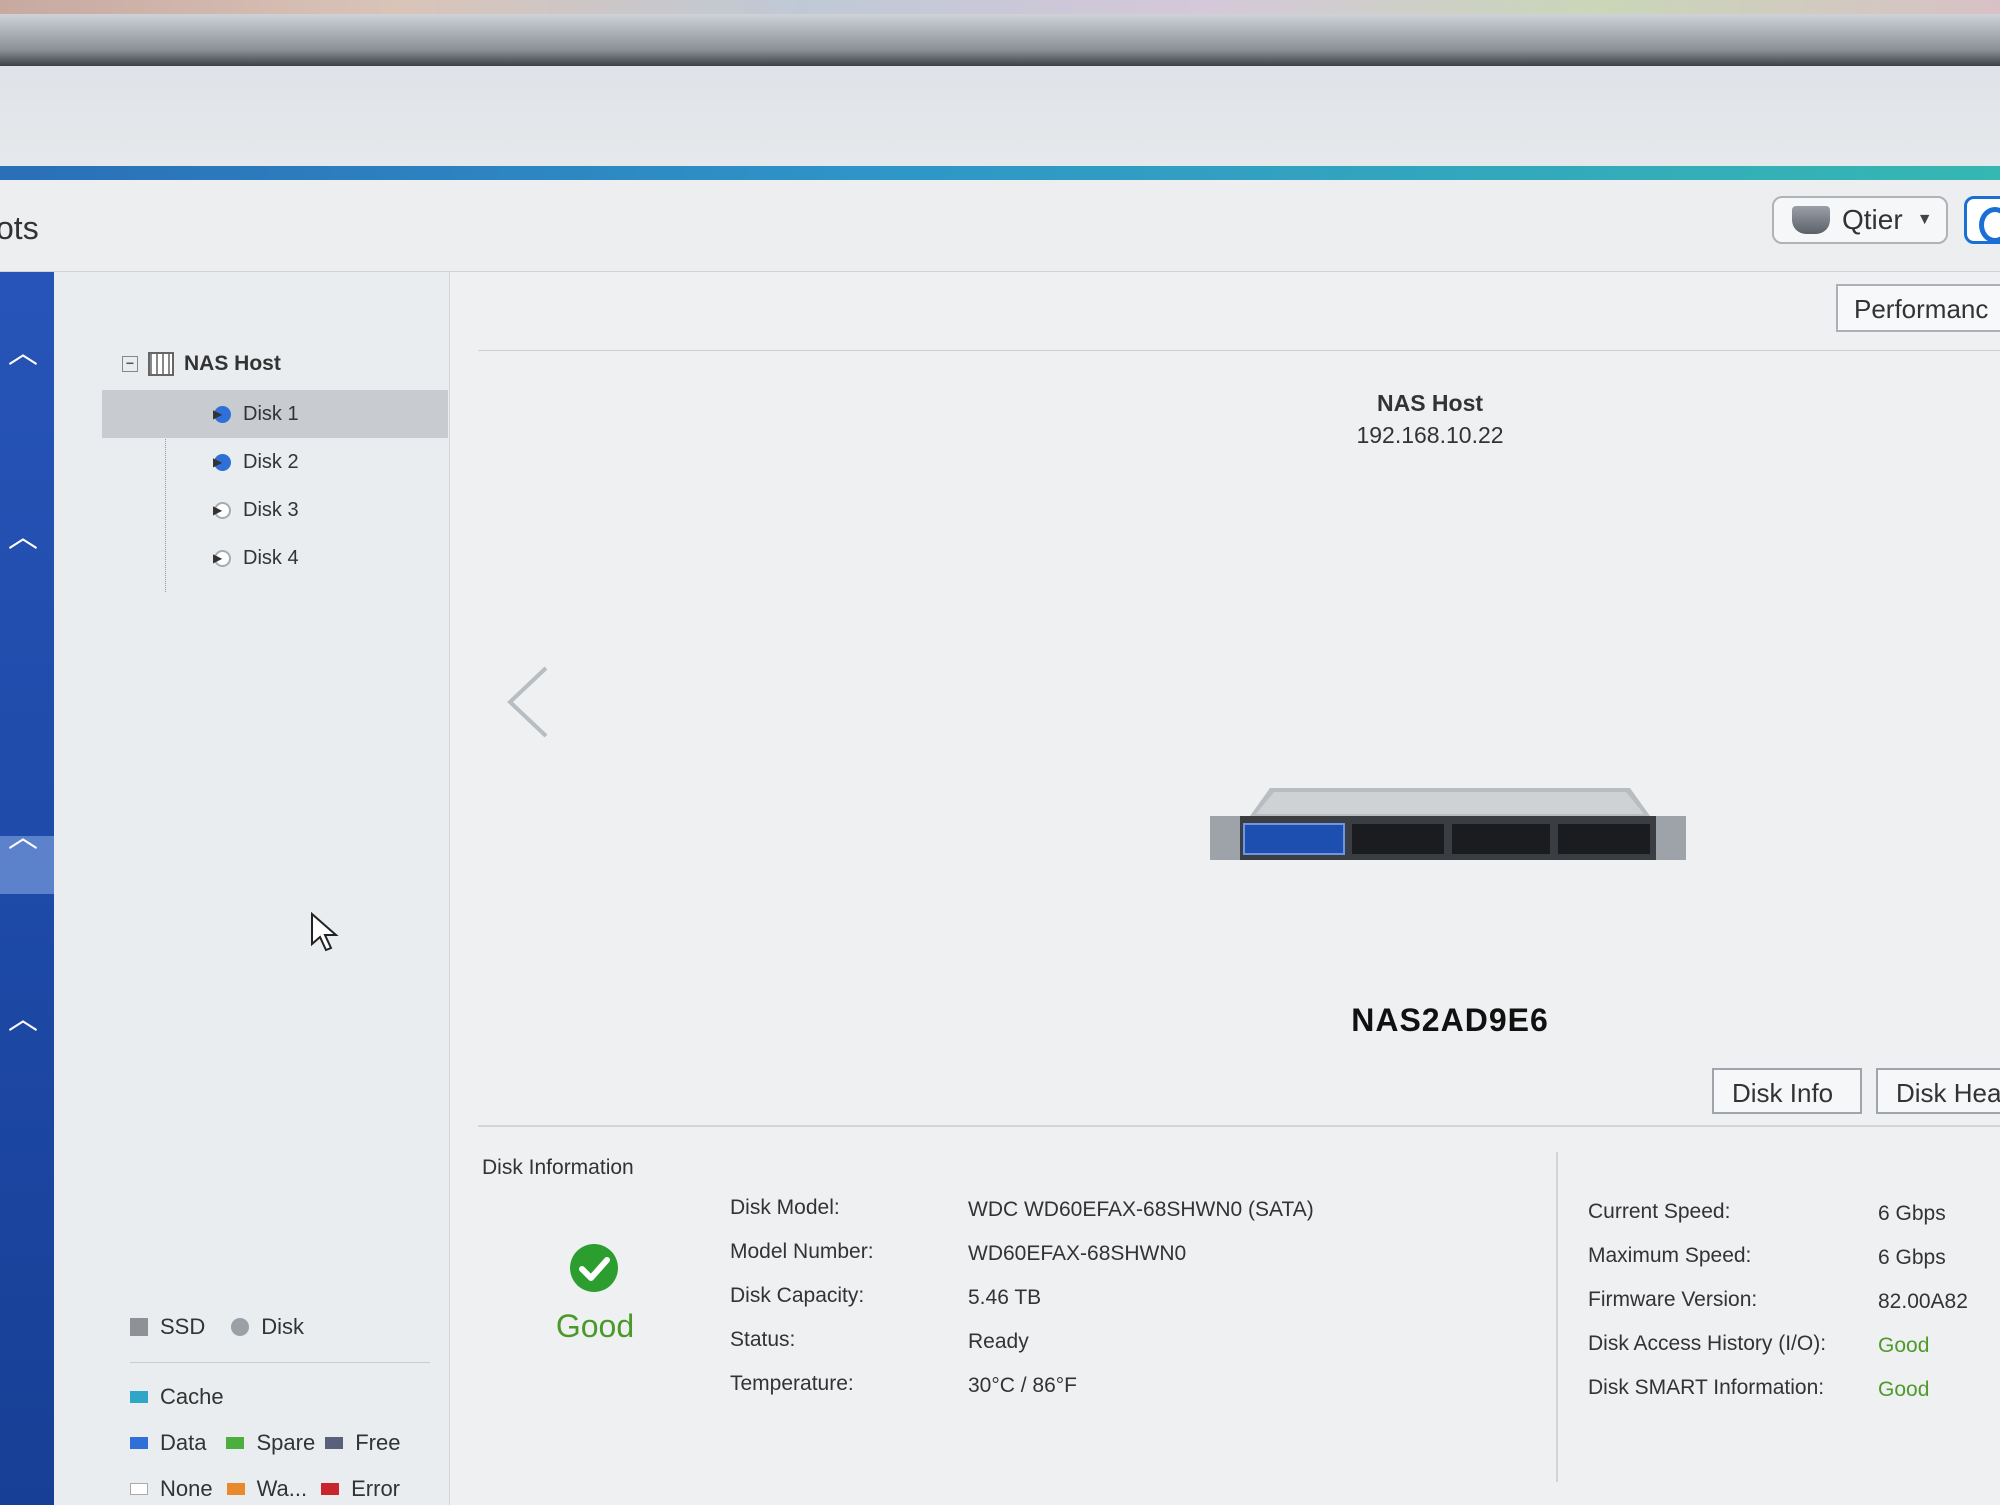 The height and width of the screenshot is (1505, 2000). I want to click on check-circle-icon, so click(594, 1268).